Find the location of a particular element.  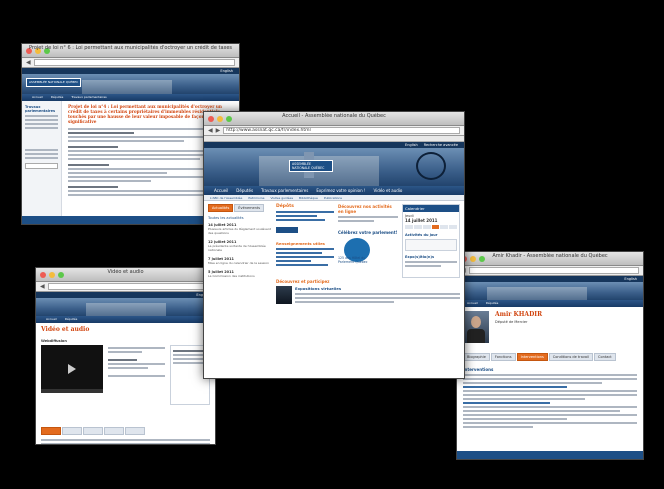

submenu-bibliotheque: Bibliothèque is located at coordinates (308, 197).